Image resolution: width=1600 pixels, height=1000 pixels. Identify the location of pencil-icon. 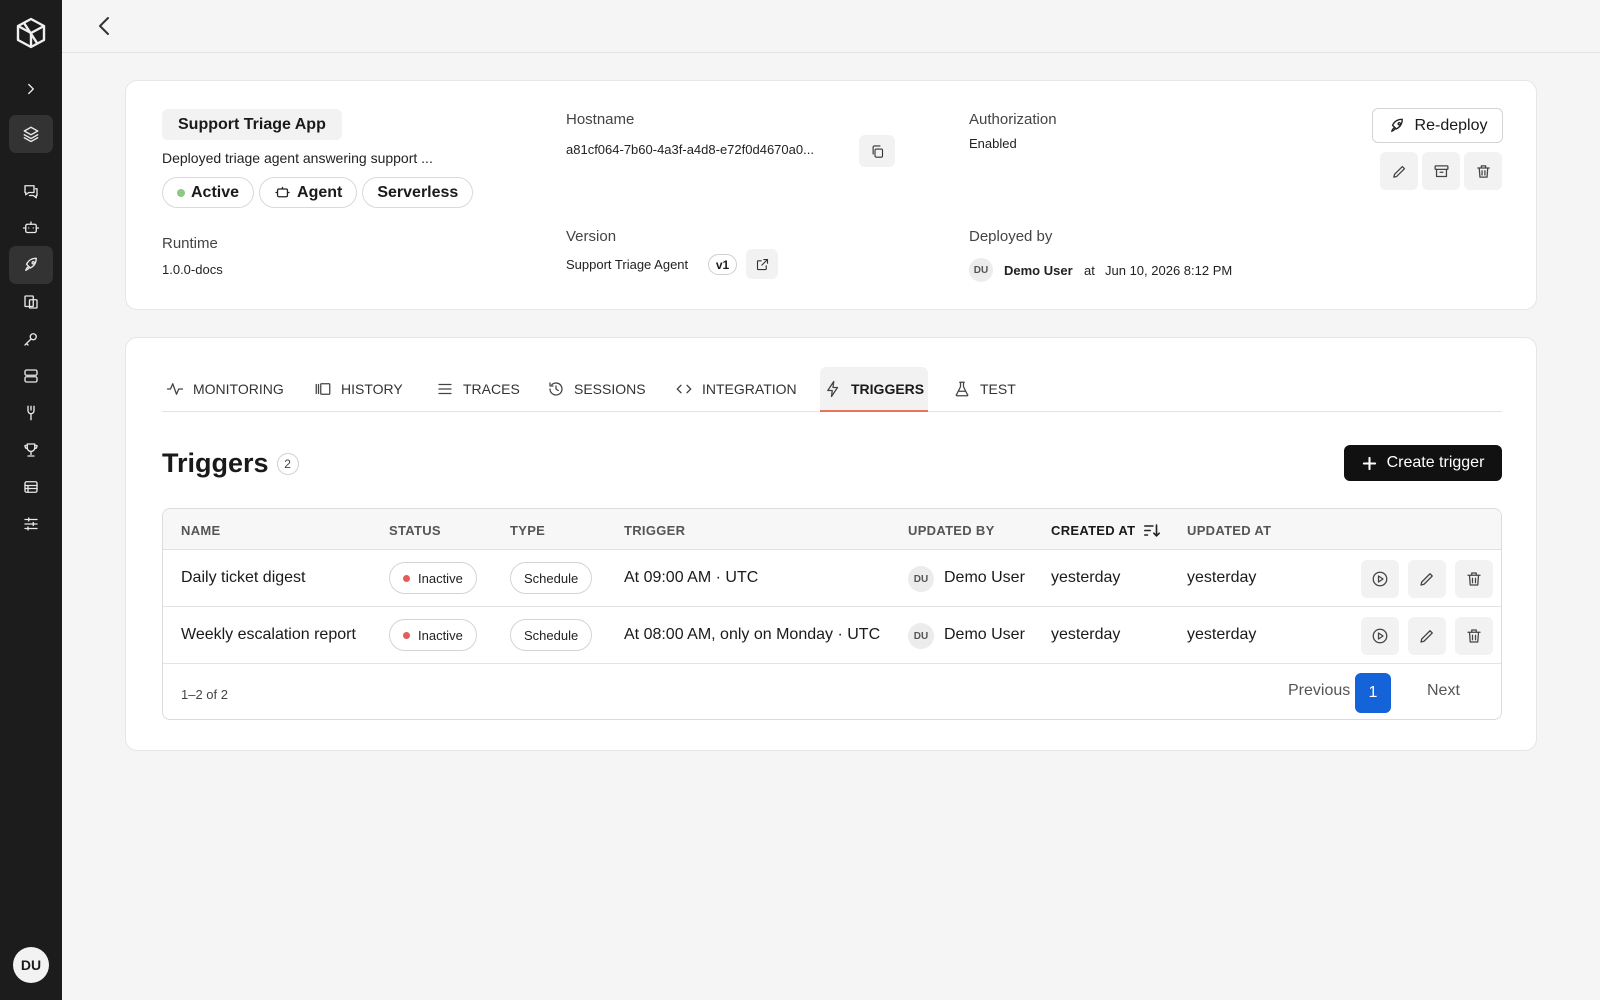
(1426, 579).